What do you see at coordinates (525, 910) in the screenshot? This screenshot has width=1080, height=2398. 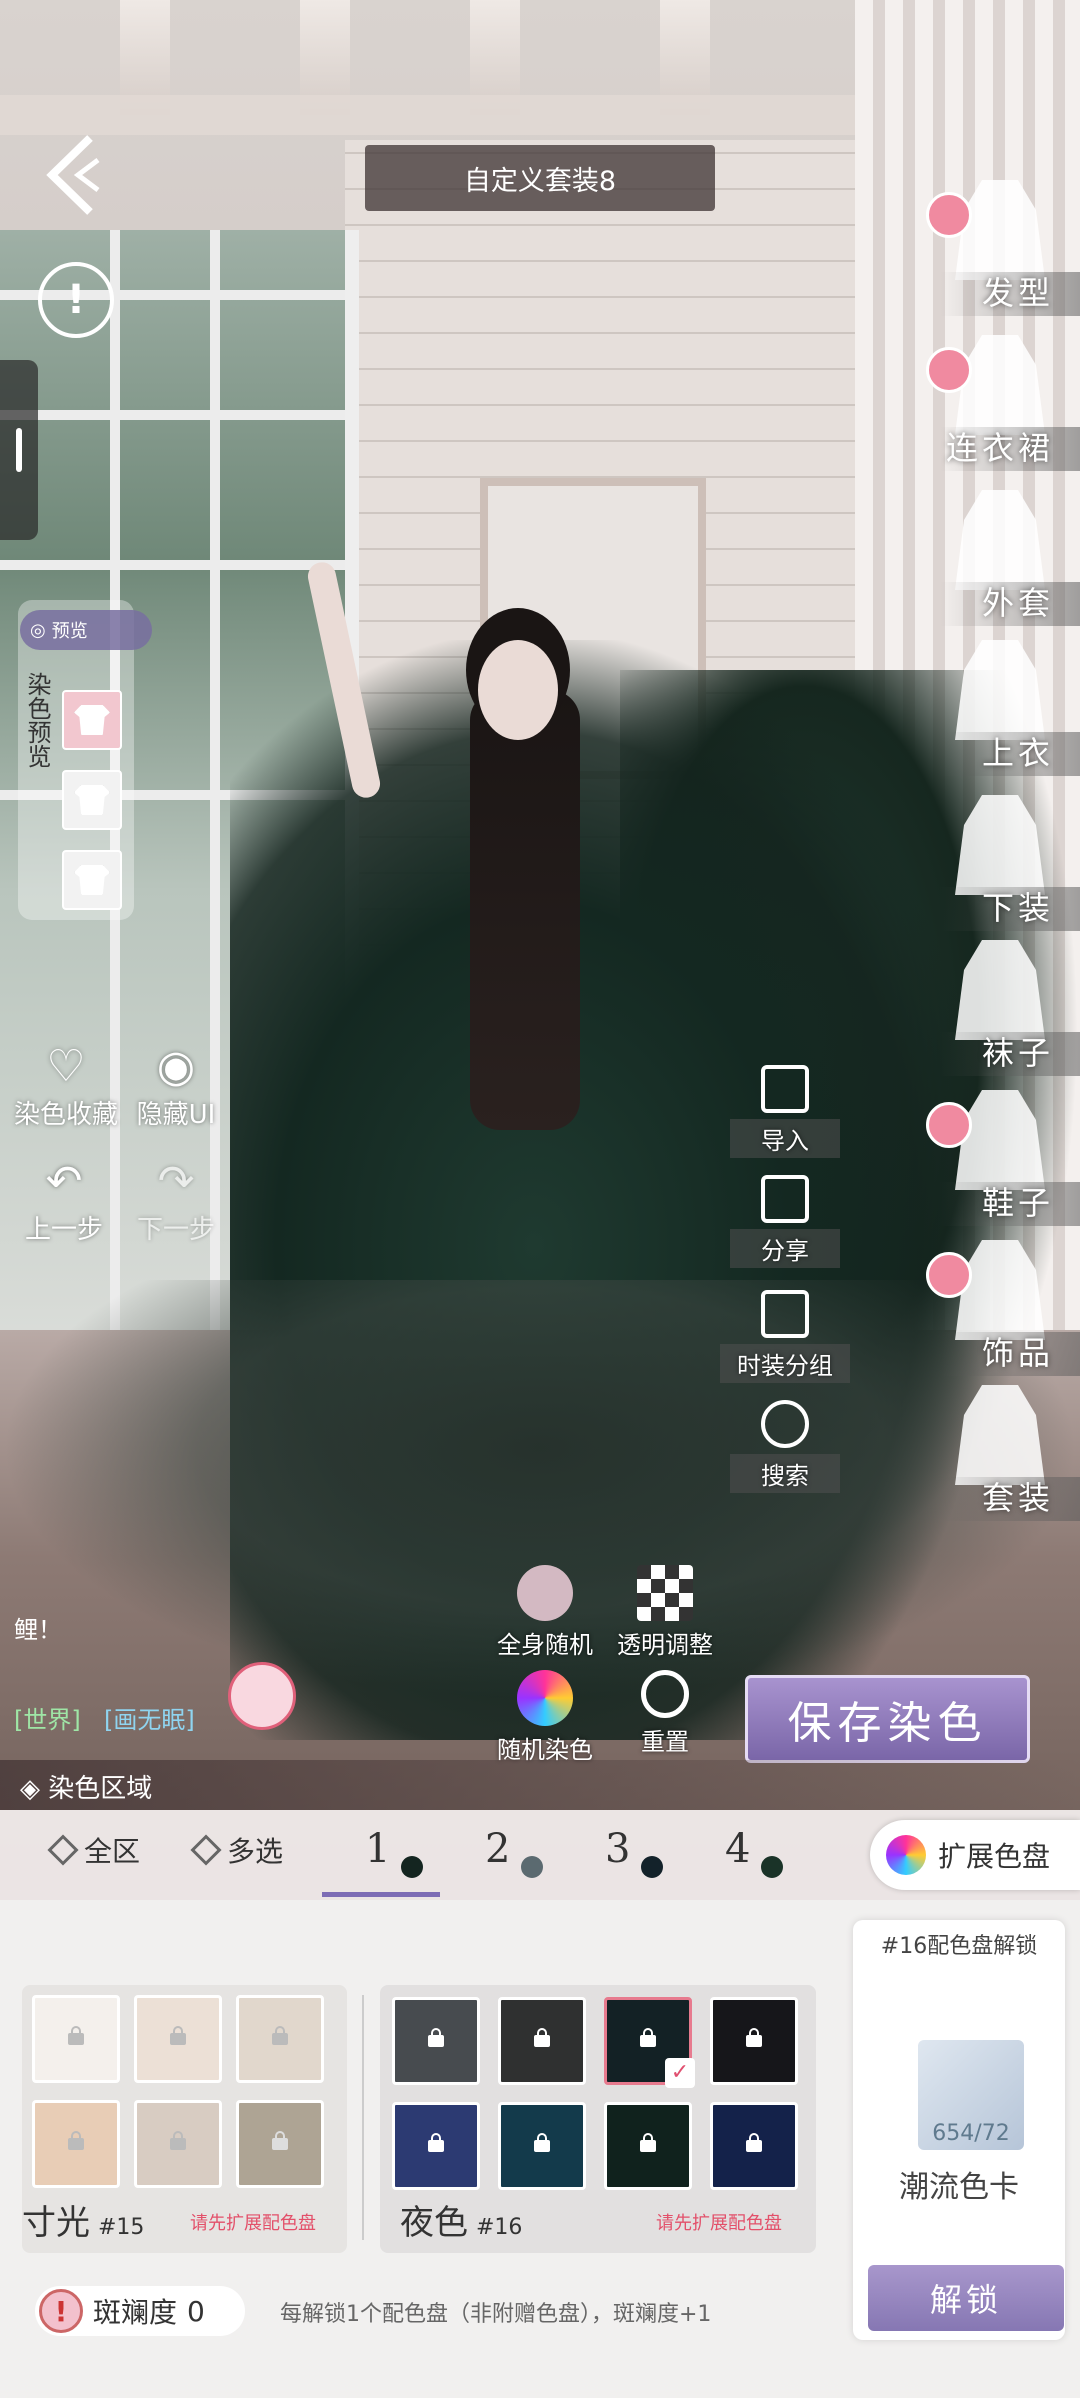 I see `character-hair` at bounding box center [525, 910].